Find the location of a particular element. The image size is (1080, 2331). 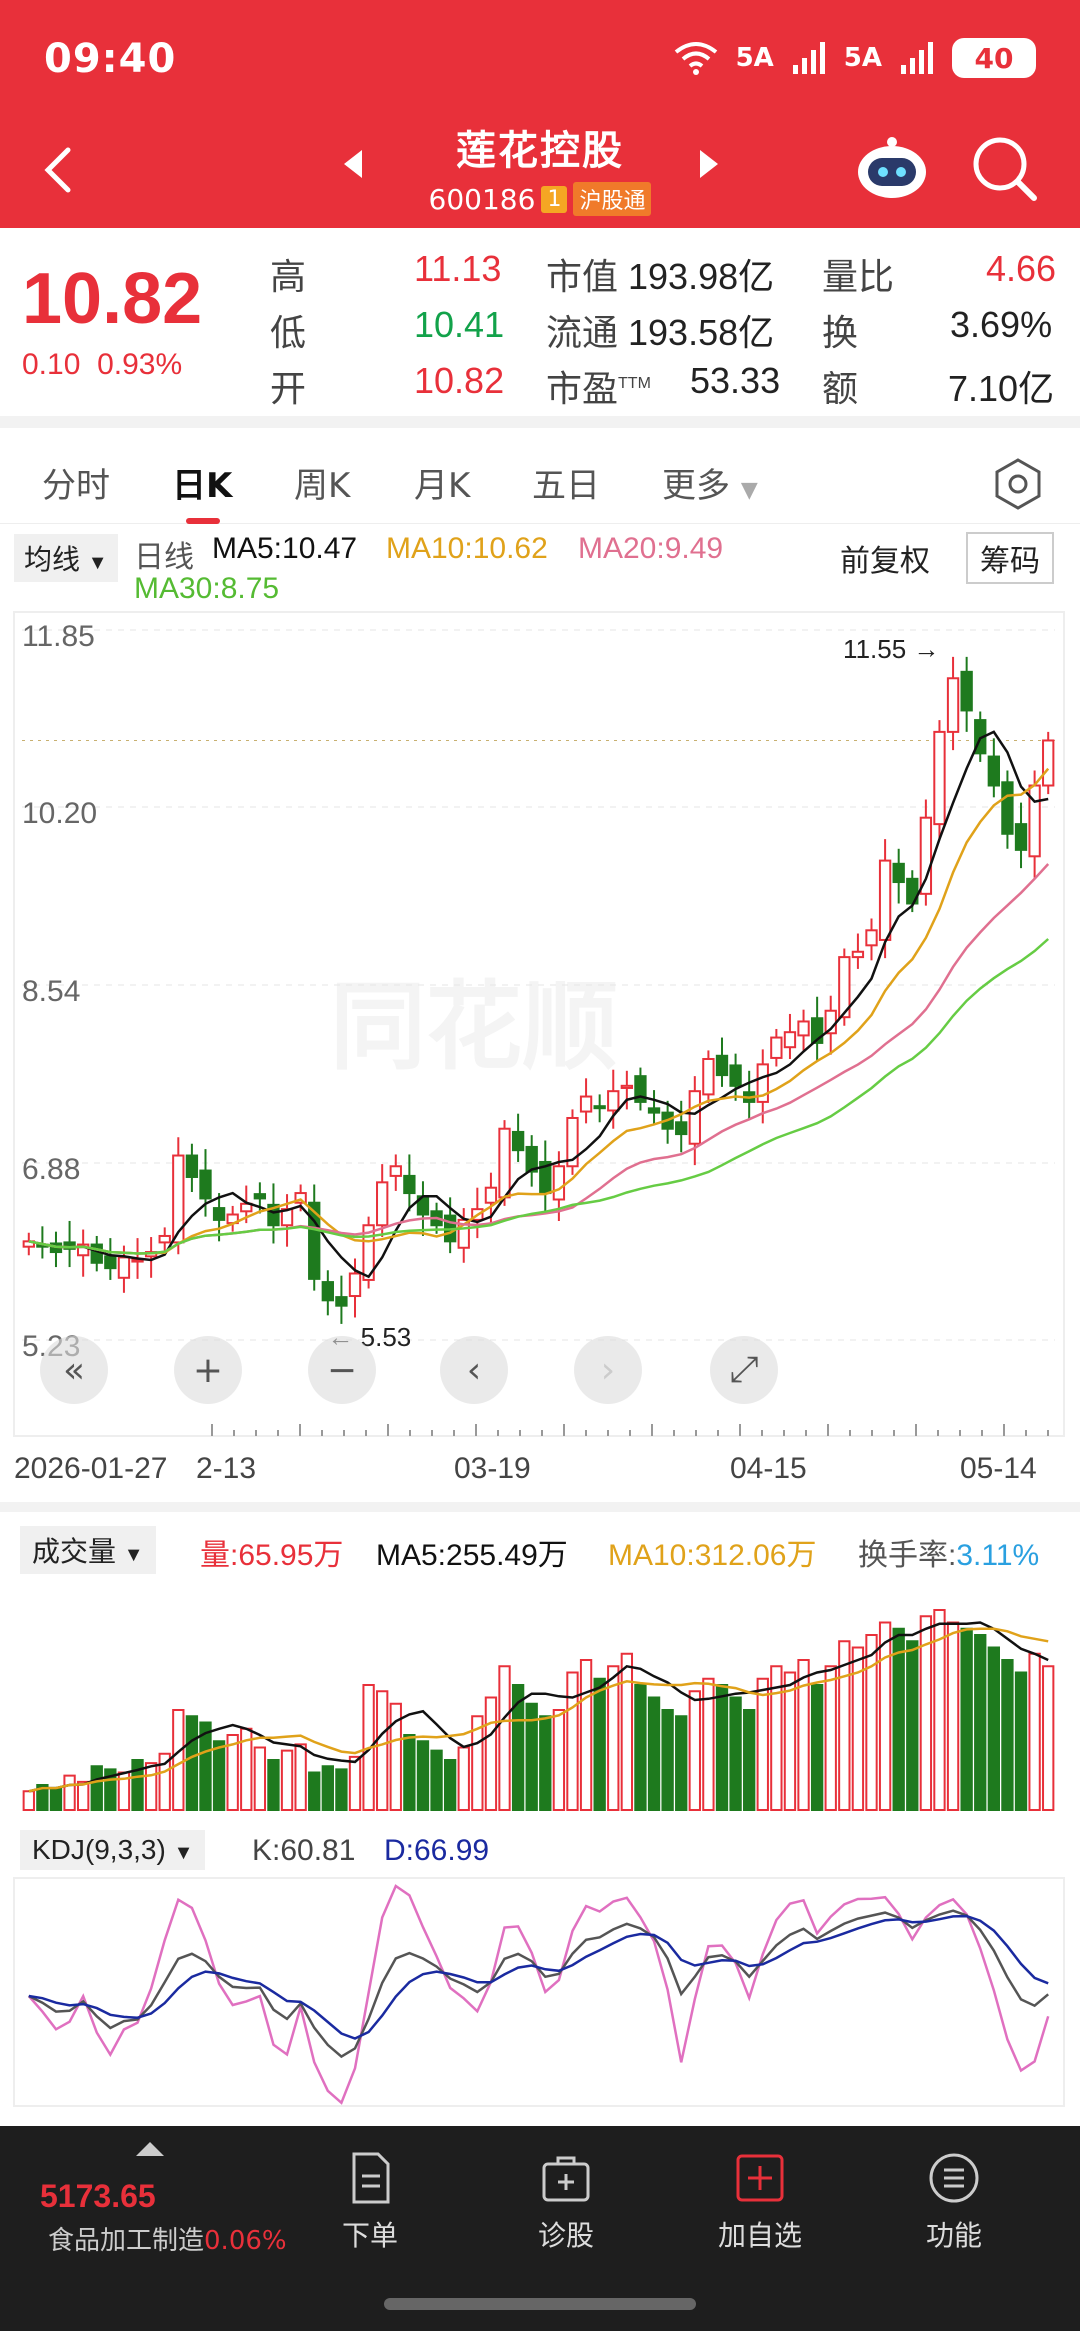

x-tick-2: 2-13 is located at coordinates (226, 1468).